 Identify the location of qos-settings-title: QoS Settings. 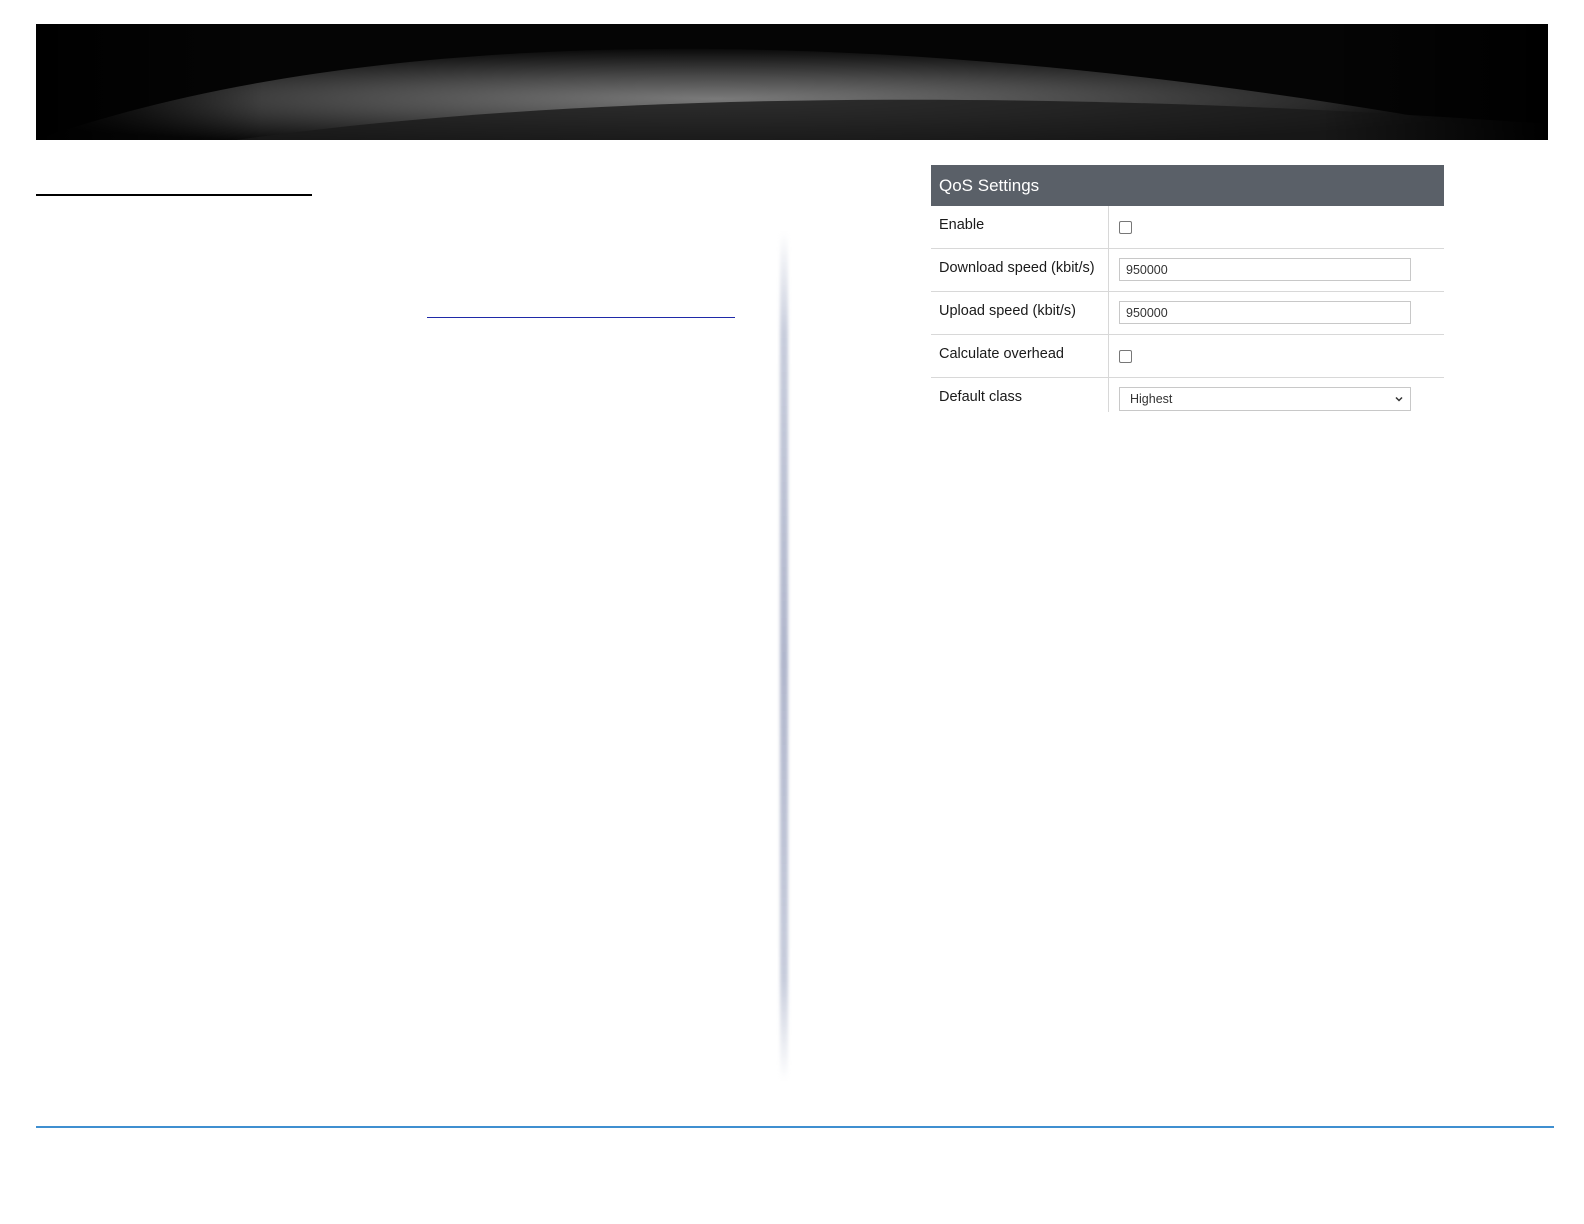
(1187, 185).